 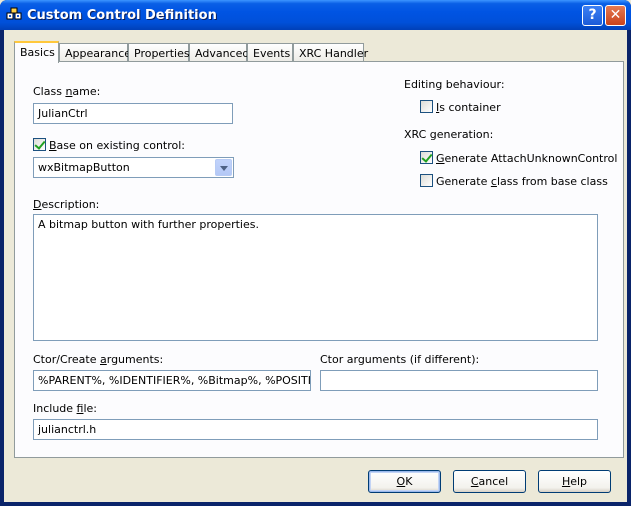 I want to click on class-name-label: Class name:, so click(x=67, y=91).